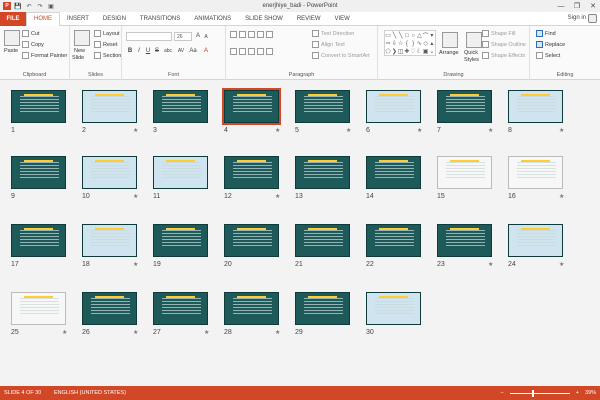 Image resolution: width=600 pixels, height=400 pixels. What do you see at coordinates (370, 264) in the screenshot?
I see `slide-number: 22` at bounding box center [370, 264].